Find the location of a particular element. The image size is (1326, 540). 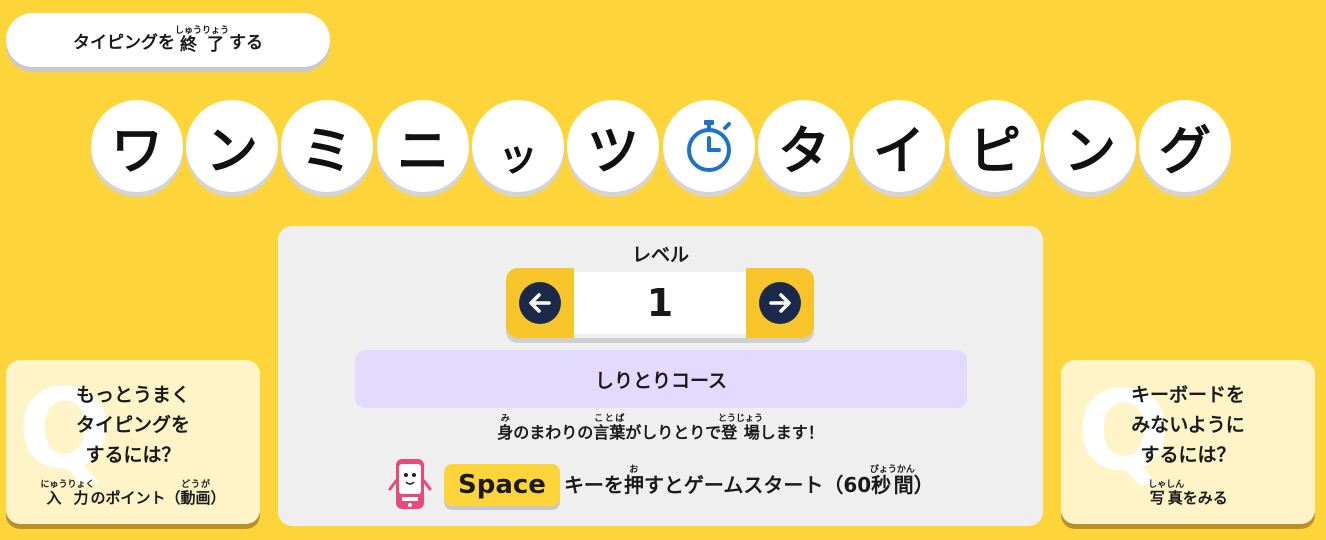

help-link-photo: 写真しゃしんをみる is located at coordinates (1188, 495).